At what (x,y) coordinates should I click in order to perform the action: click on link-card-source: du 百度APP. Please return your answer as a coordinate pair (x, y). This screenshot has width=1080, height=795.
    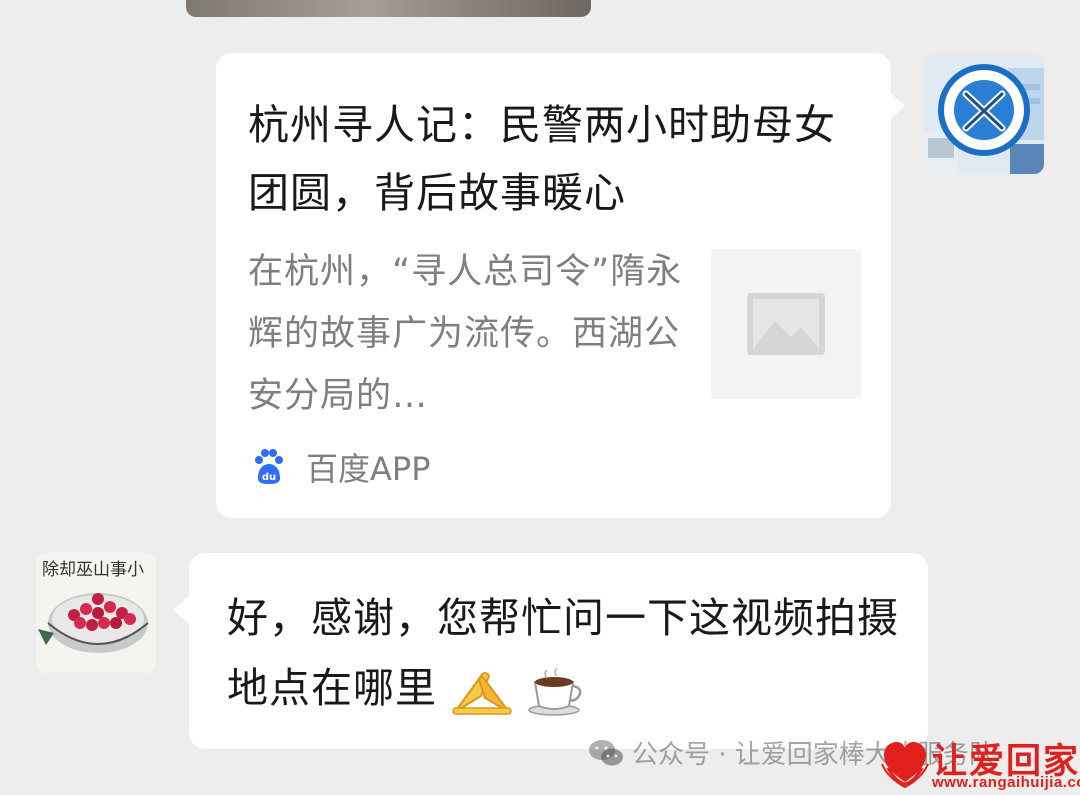
    Looking at the image, I should click on (340, 467).